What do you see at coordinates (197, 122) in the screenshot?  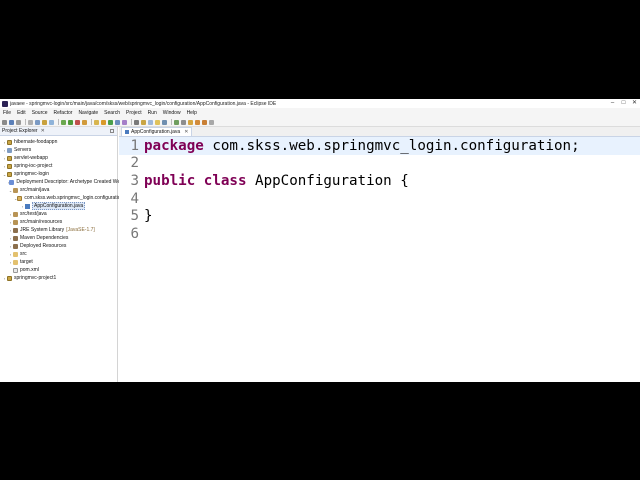 I see `back-icon` at bounding box center [197, 122].